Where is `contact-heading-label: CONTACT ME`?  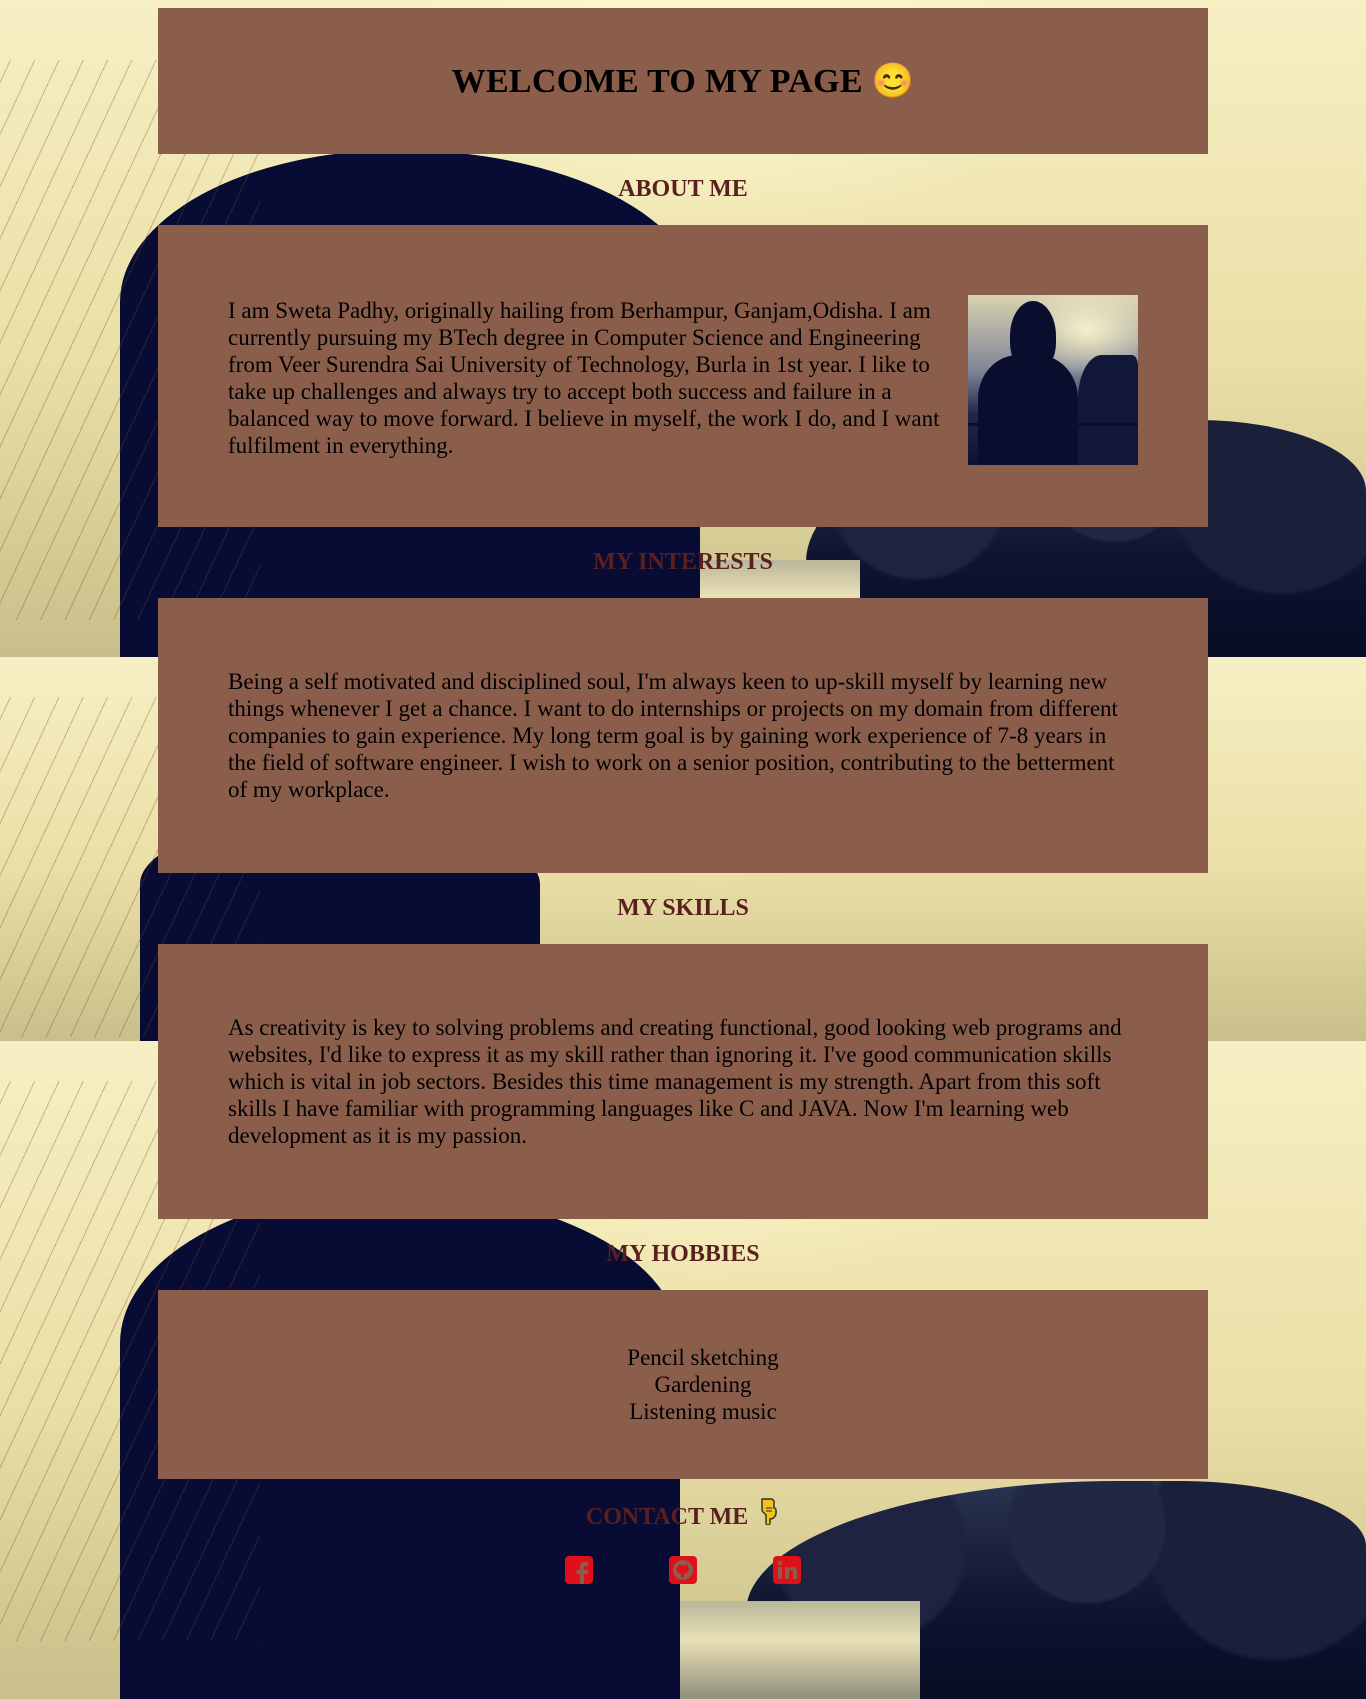 contact-heading-label: CONTACT ME is located at coordinates (667, 1517).